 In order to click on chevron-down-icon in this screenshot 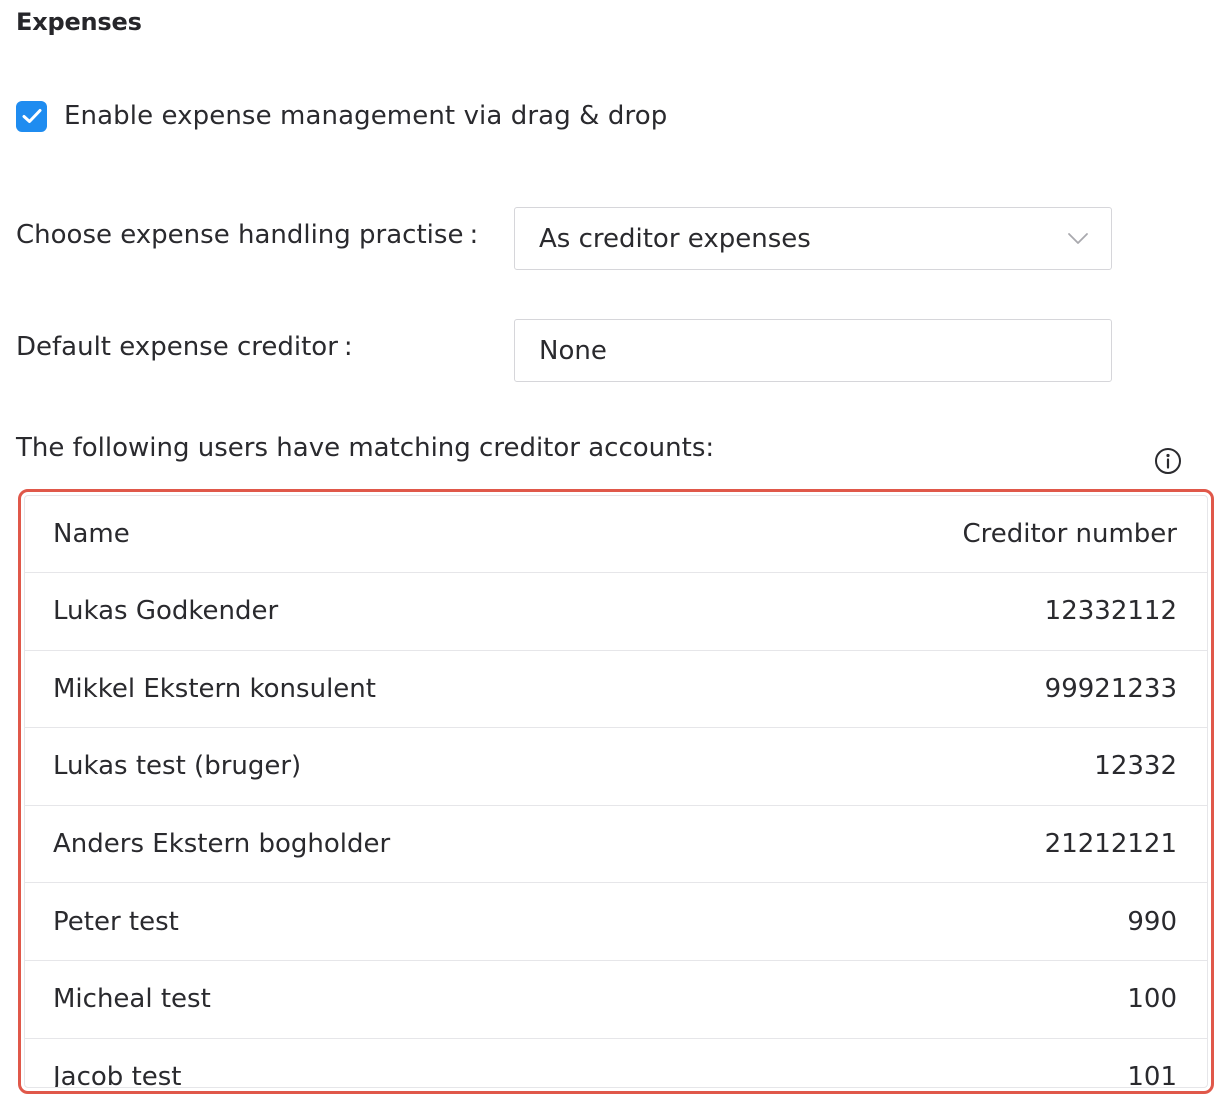, I will do `click(1078, 239)`.